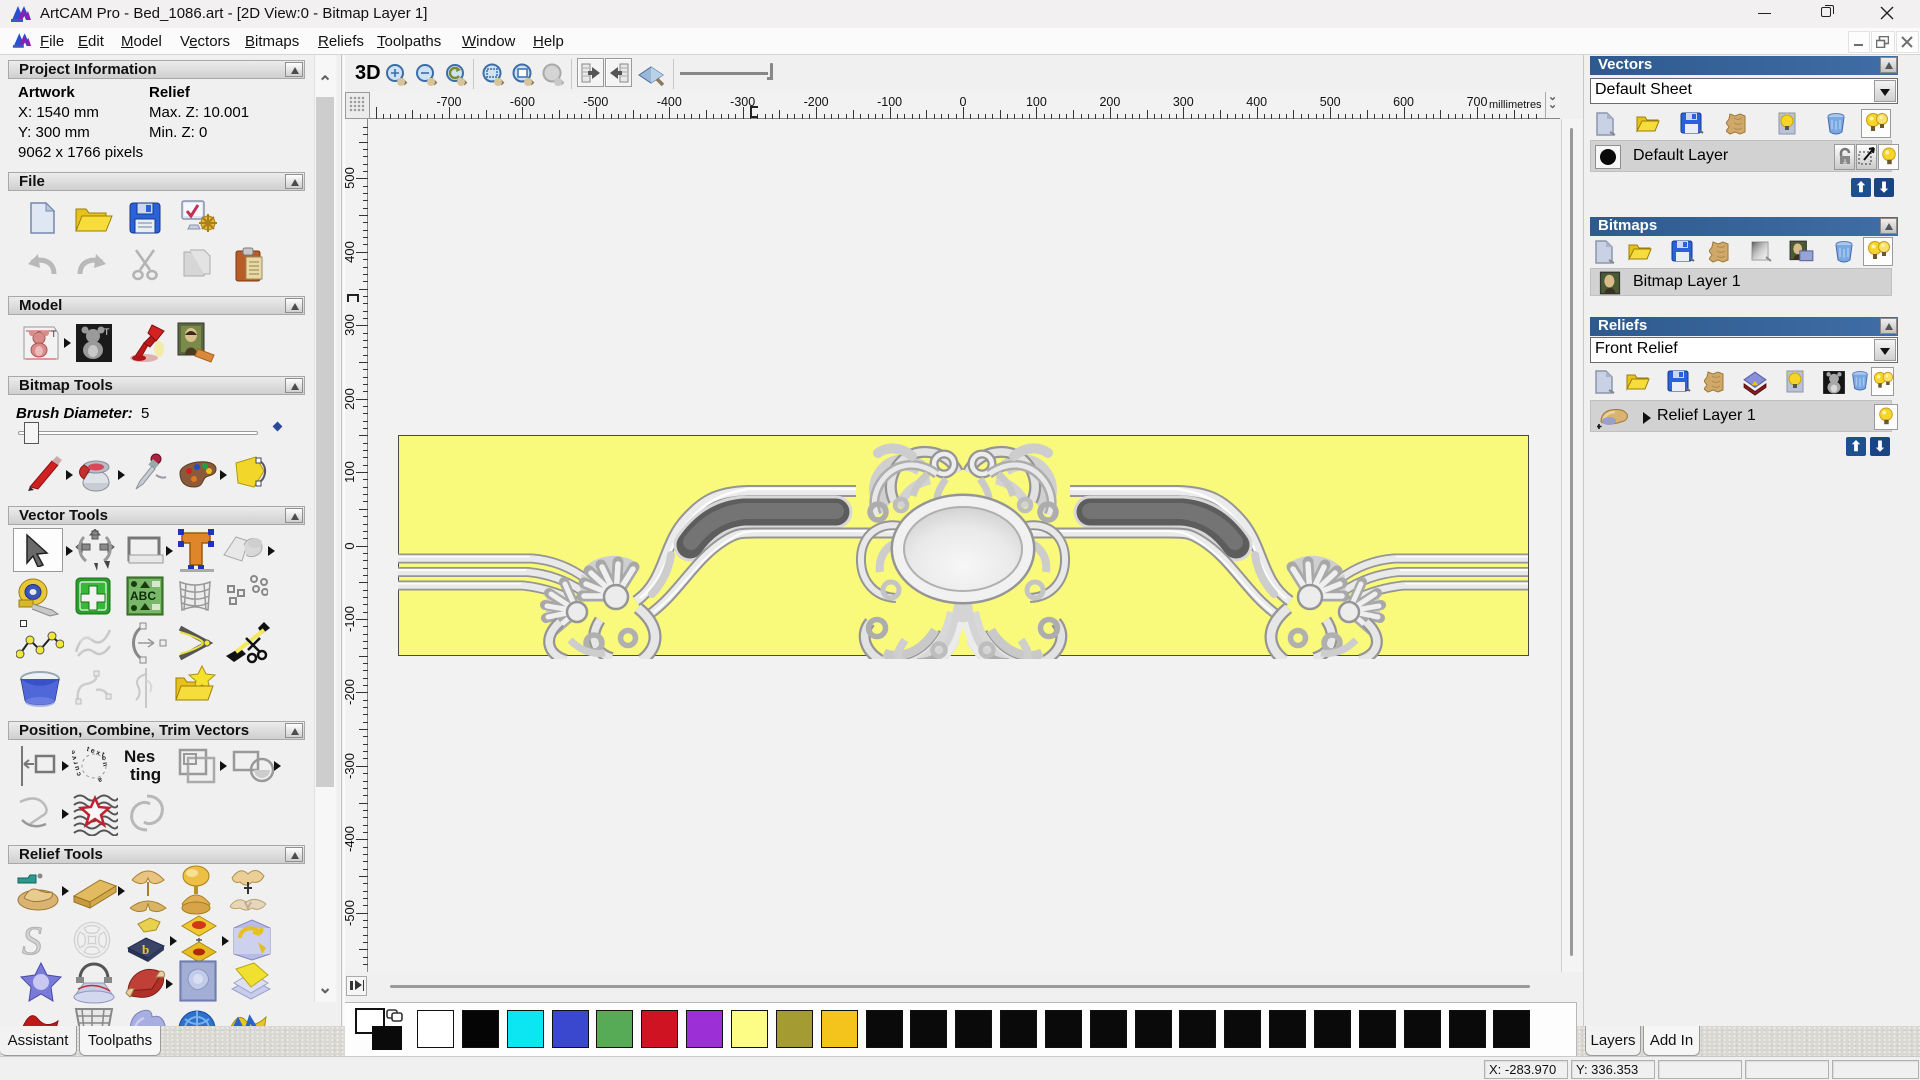 This screenshot has height=1080, width=1920. I want to click on svg-text: ABC, so click(143, 596).